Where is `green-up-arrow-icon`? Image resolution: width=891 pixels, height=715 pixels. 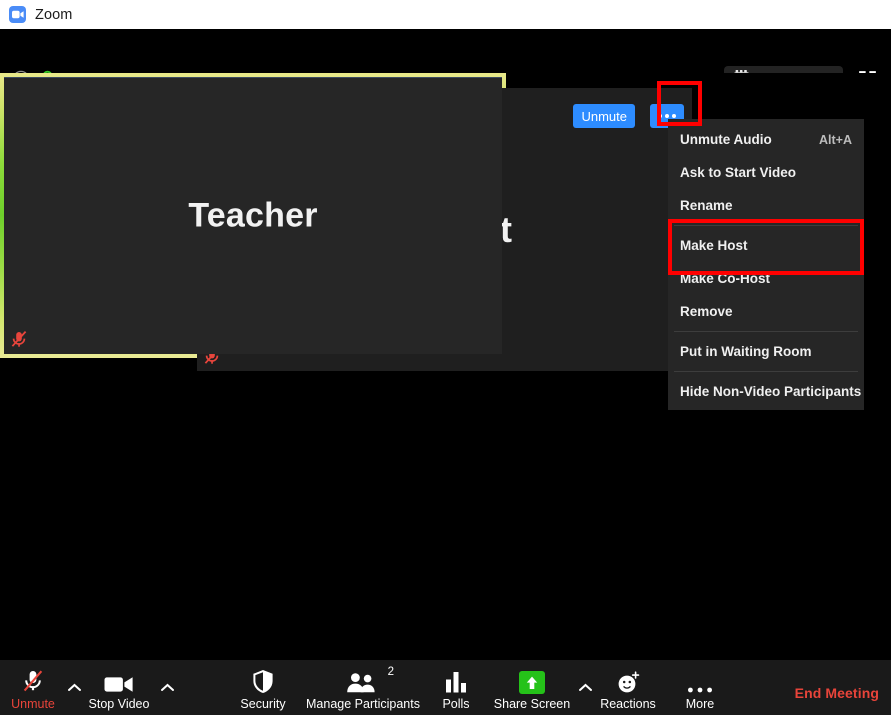 green-up-arrow-icon is located at coordinates (532, 681).